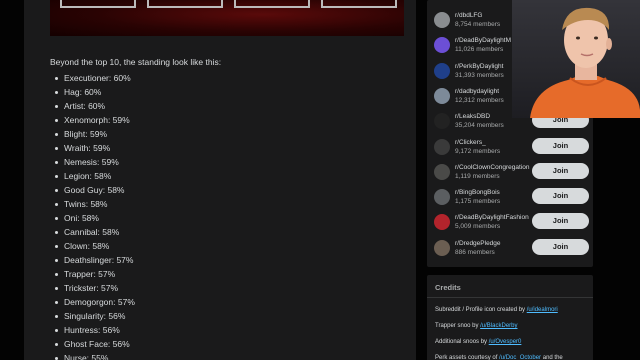 Image resolution: width=640 pixels, height=360 pixels. I want to click on community-name: r/CoolClownCongregation, so click(492, 167).